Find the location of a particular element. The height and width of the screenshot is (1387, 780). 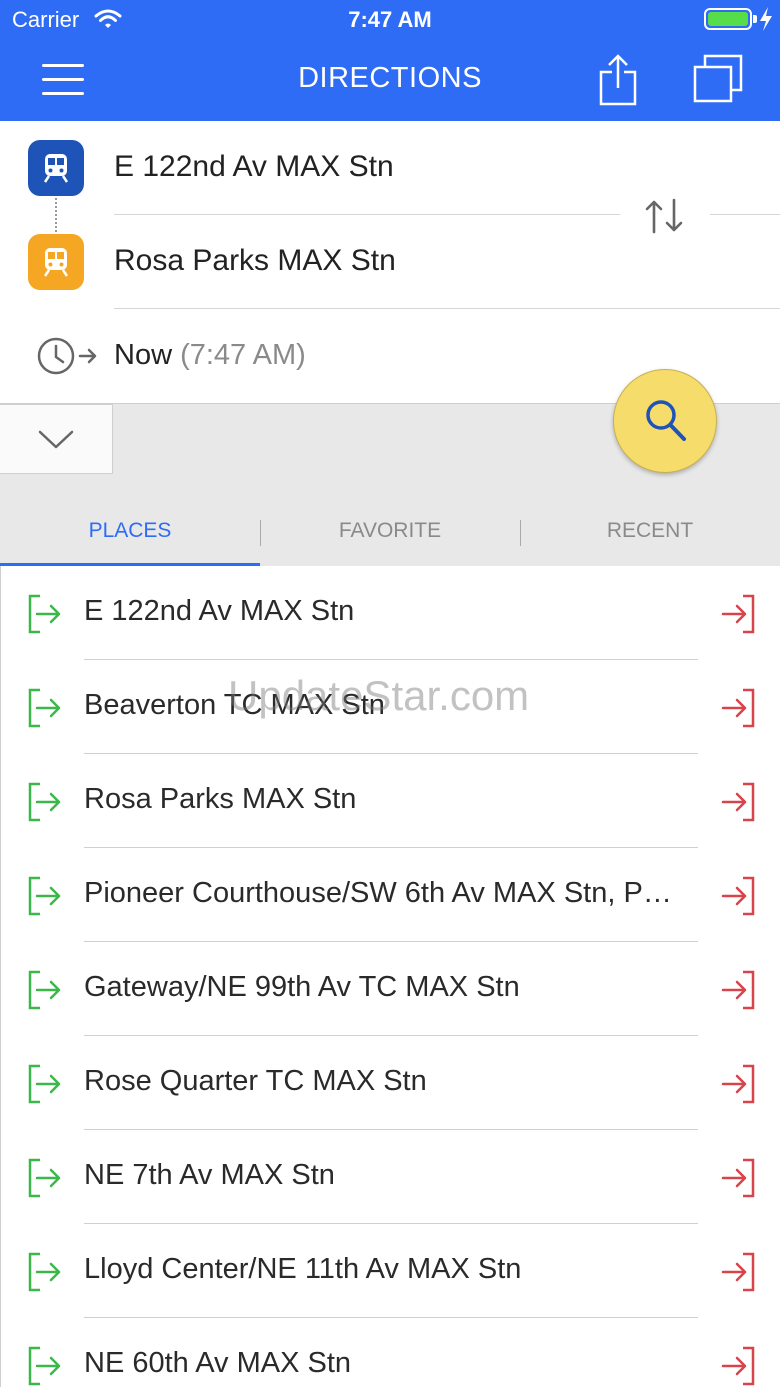

origin-train-icon is located at coordinates (56, 168).